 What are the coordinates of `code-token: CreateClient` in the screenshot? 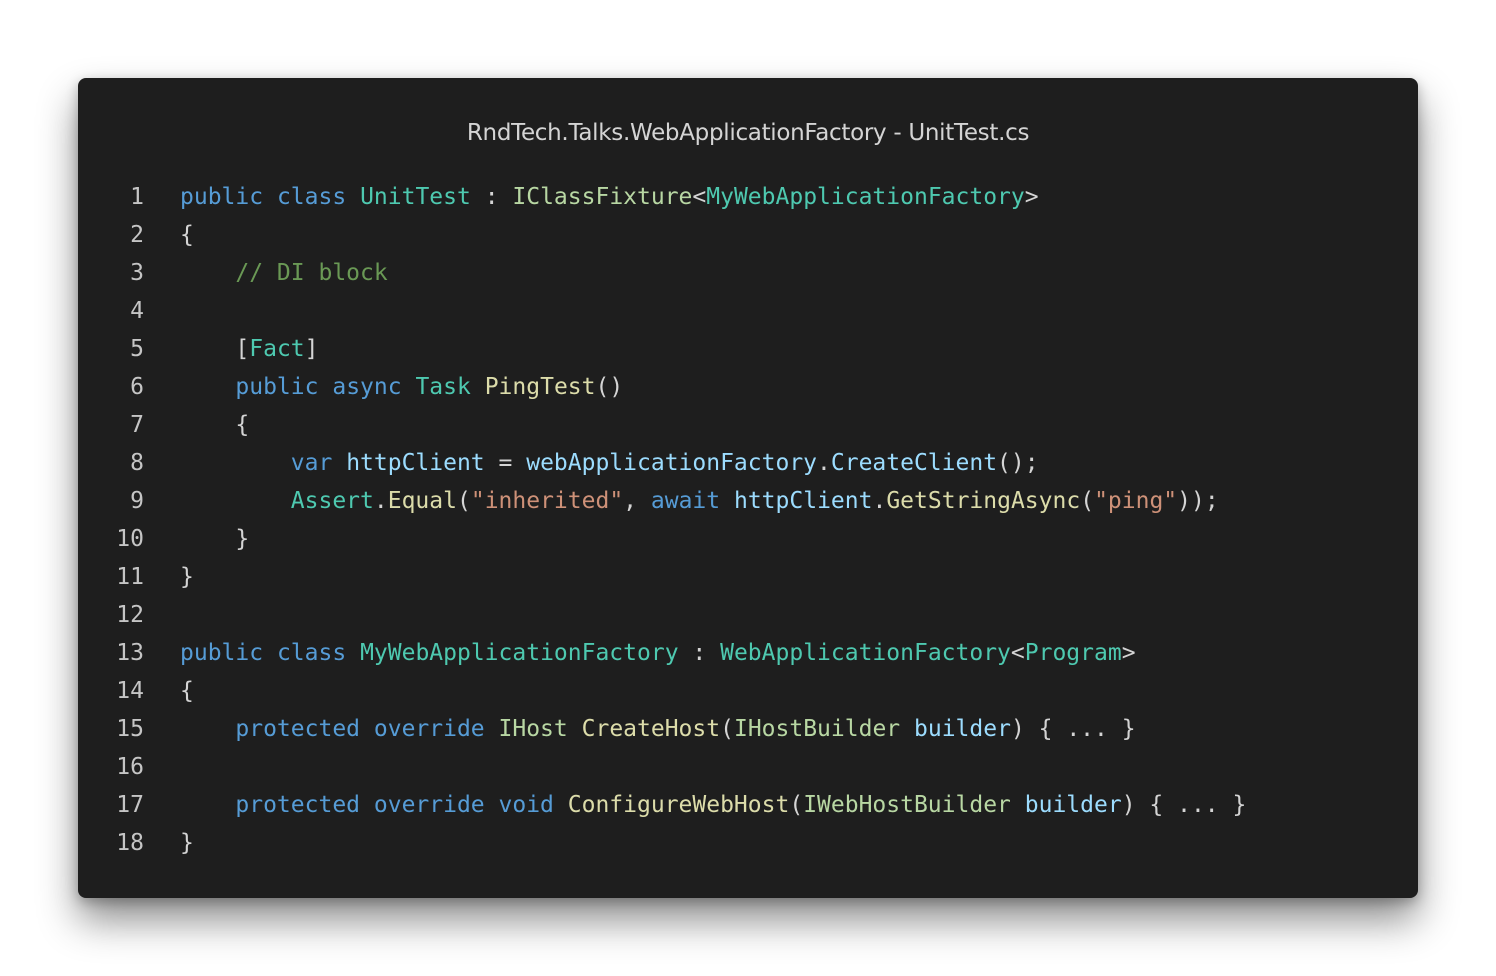 It's located at (914, 463).